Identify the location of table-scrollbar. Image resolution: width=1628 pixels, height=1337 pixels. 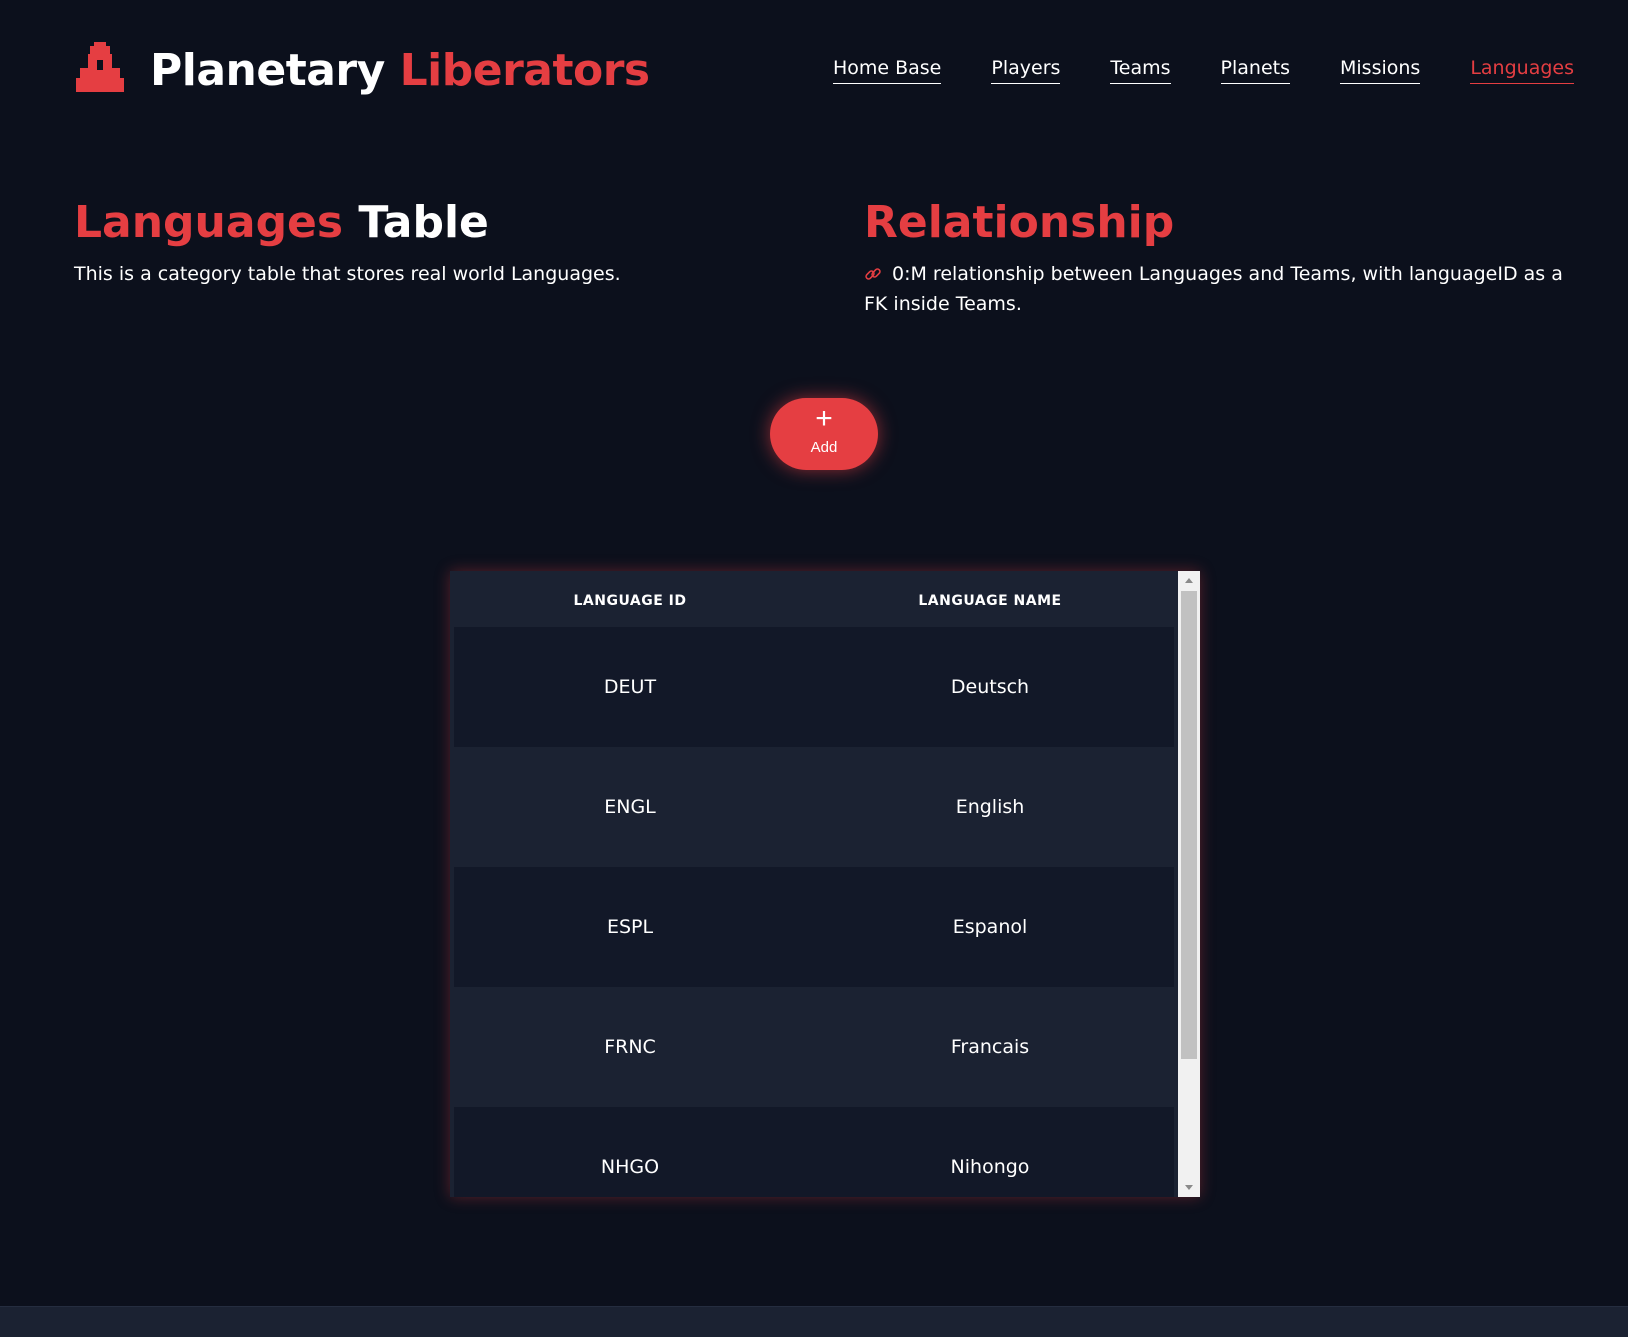
(1189, 884).